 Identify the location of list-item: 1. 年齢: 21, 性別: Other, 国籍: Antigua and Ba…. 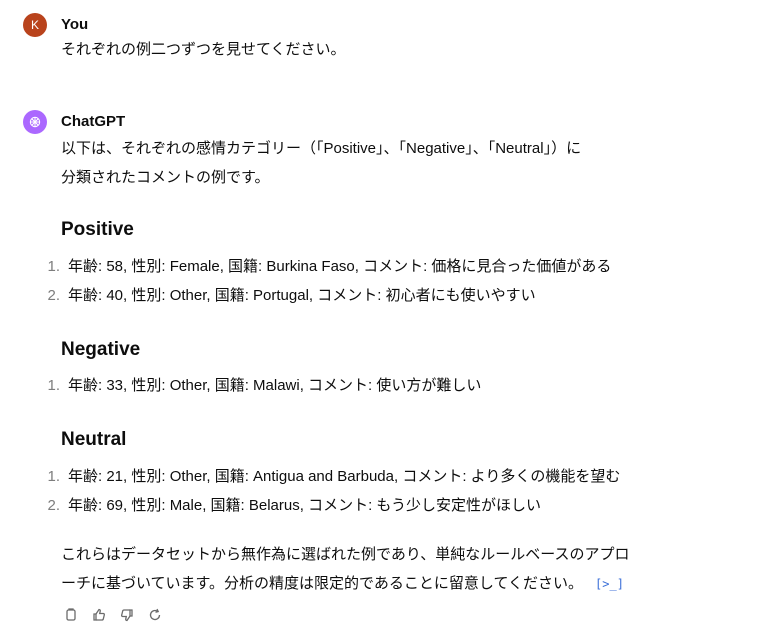
(384, 476).